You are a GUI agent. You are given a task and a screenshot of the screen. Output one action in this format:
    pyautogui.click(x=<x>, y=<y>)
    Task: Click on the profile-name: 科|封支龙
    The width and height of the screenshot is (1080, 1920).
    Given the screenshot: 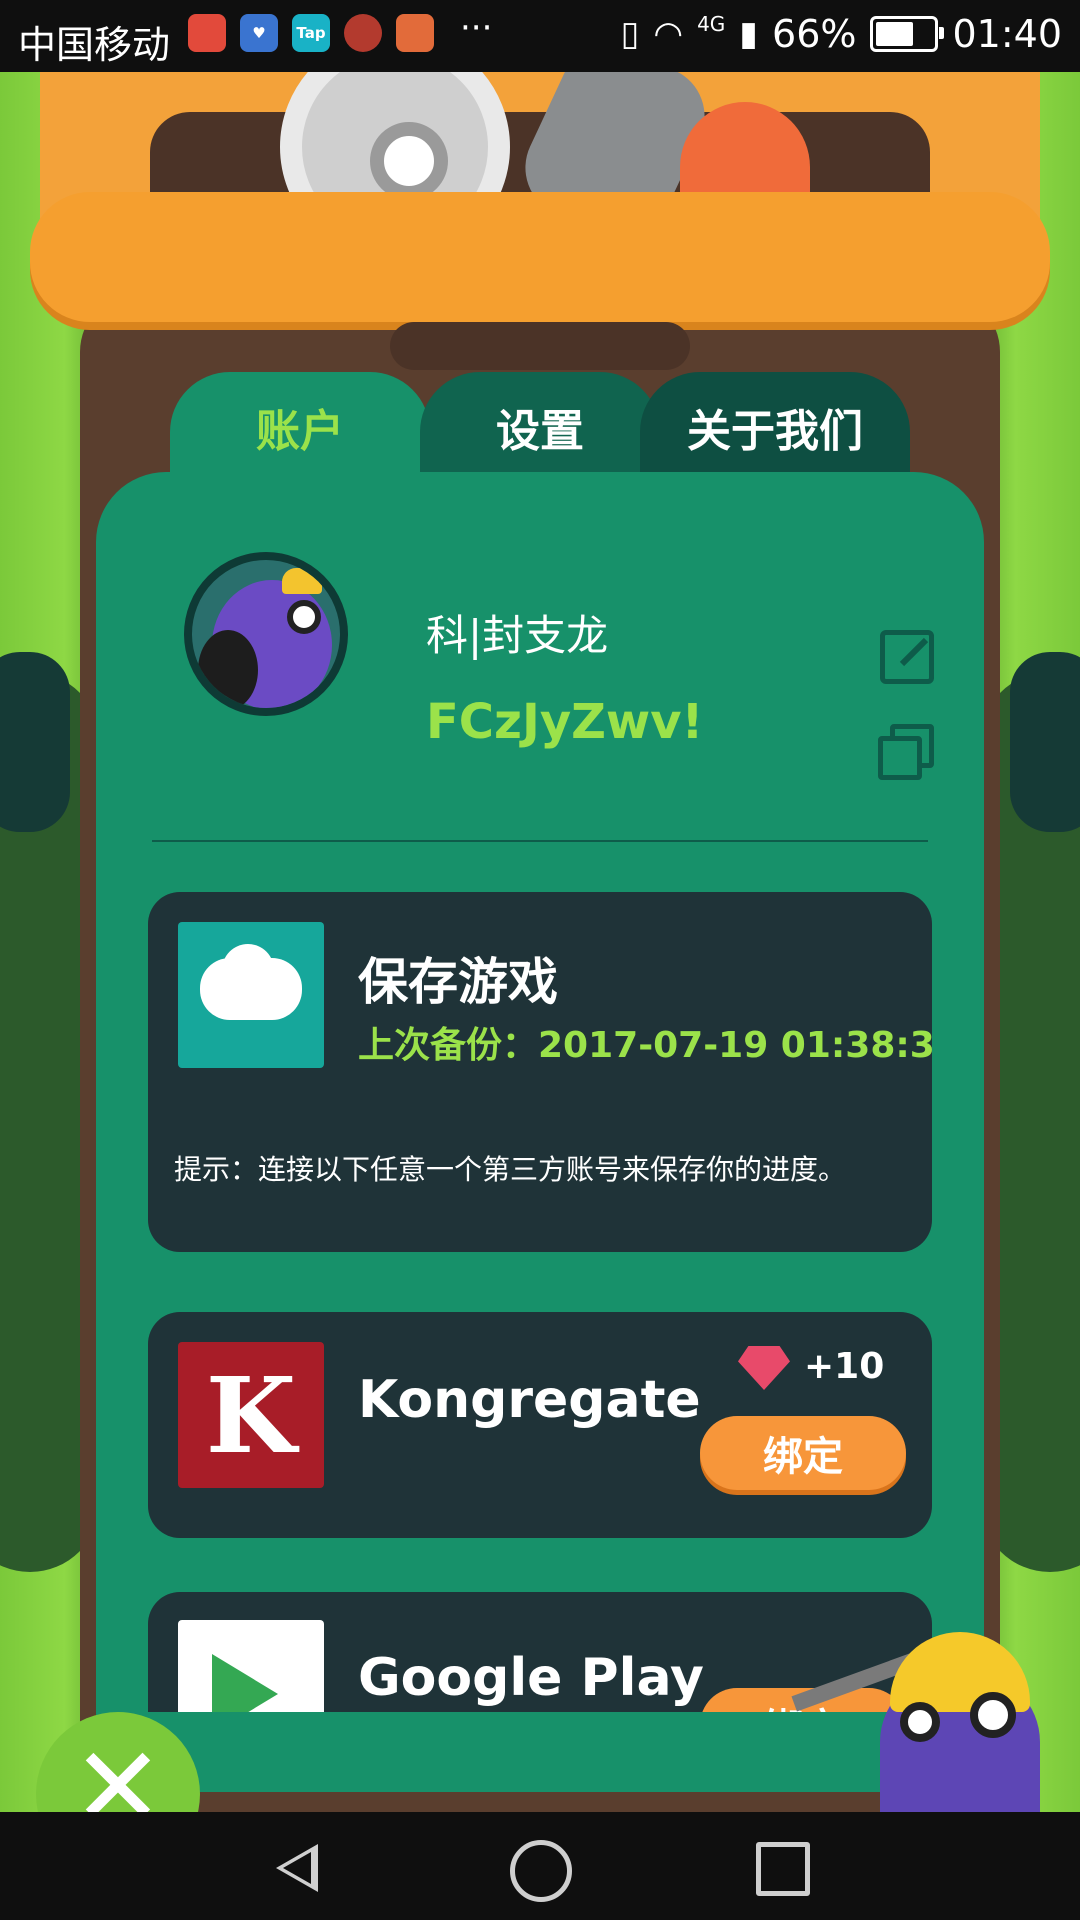 What is the action you would take?
    pyautogui.click(x=517, y=635)
    